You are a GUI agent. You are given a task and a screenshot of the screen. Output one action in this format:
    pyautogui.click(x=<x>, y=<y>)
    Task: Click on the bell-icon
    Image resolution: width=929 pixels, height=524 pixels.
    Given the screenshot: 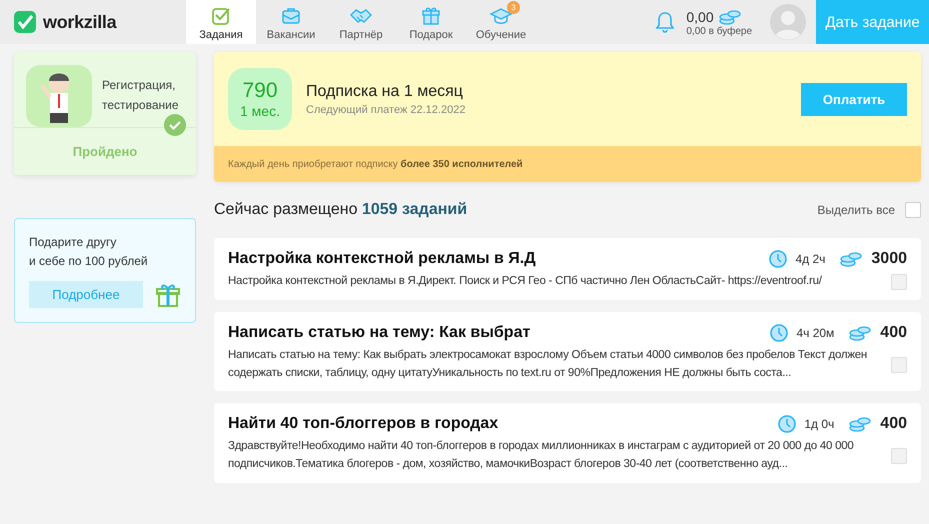 What is the action you would take?
    pyautogui.click(x=665, y=22)
    